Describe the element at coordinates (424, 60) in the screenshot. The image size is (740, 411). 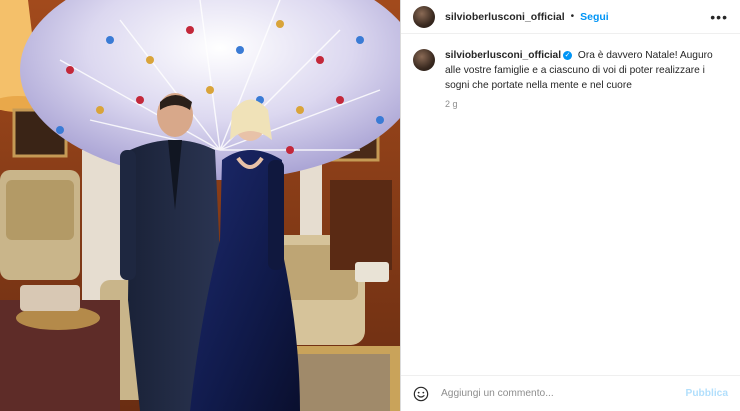
I see `caption-avatar` at that location.